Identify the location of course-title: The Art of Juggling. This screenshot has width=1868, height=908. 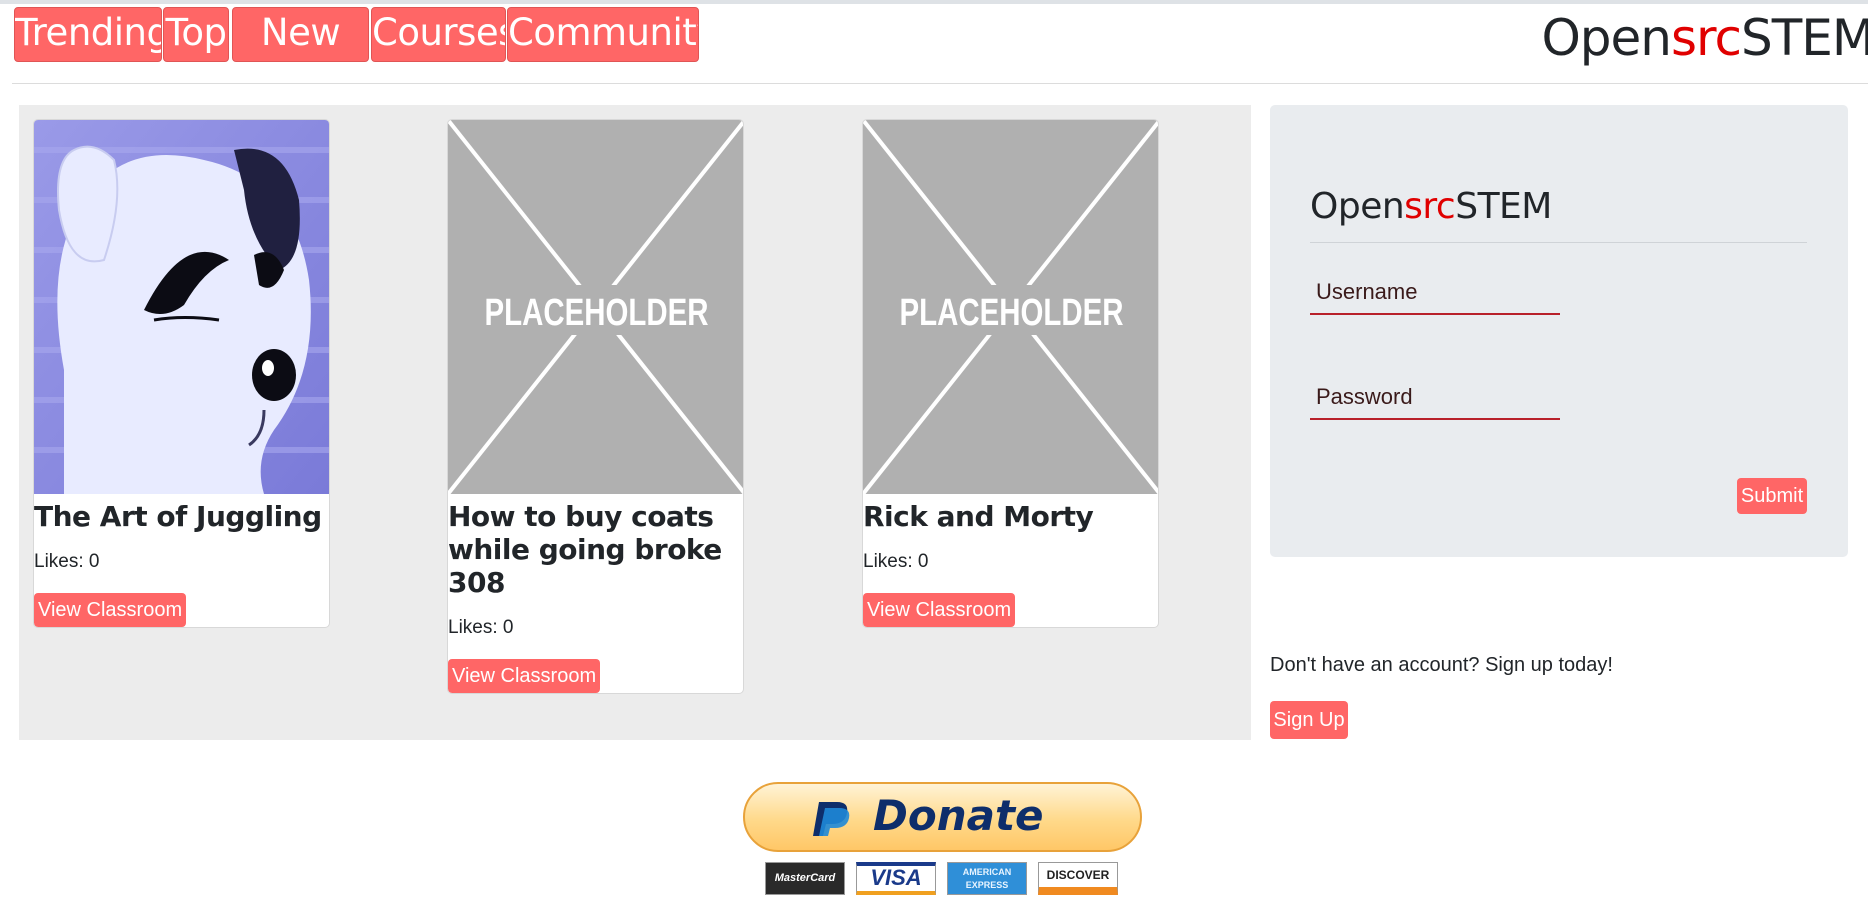
(178, 516).